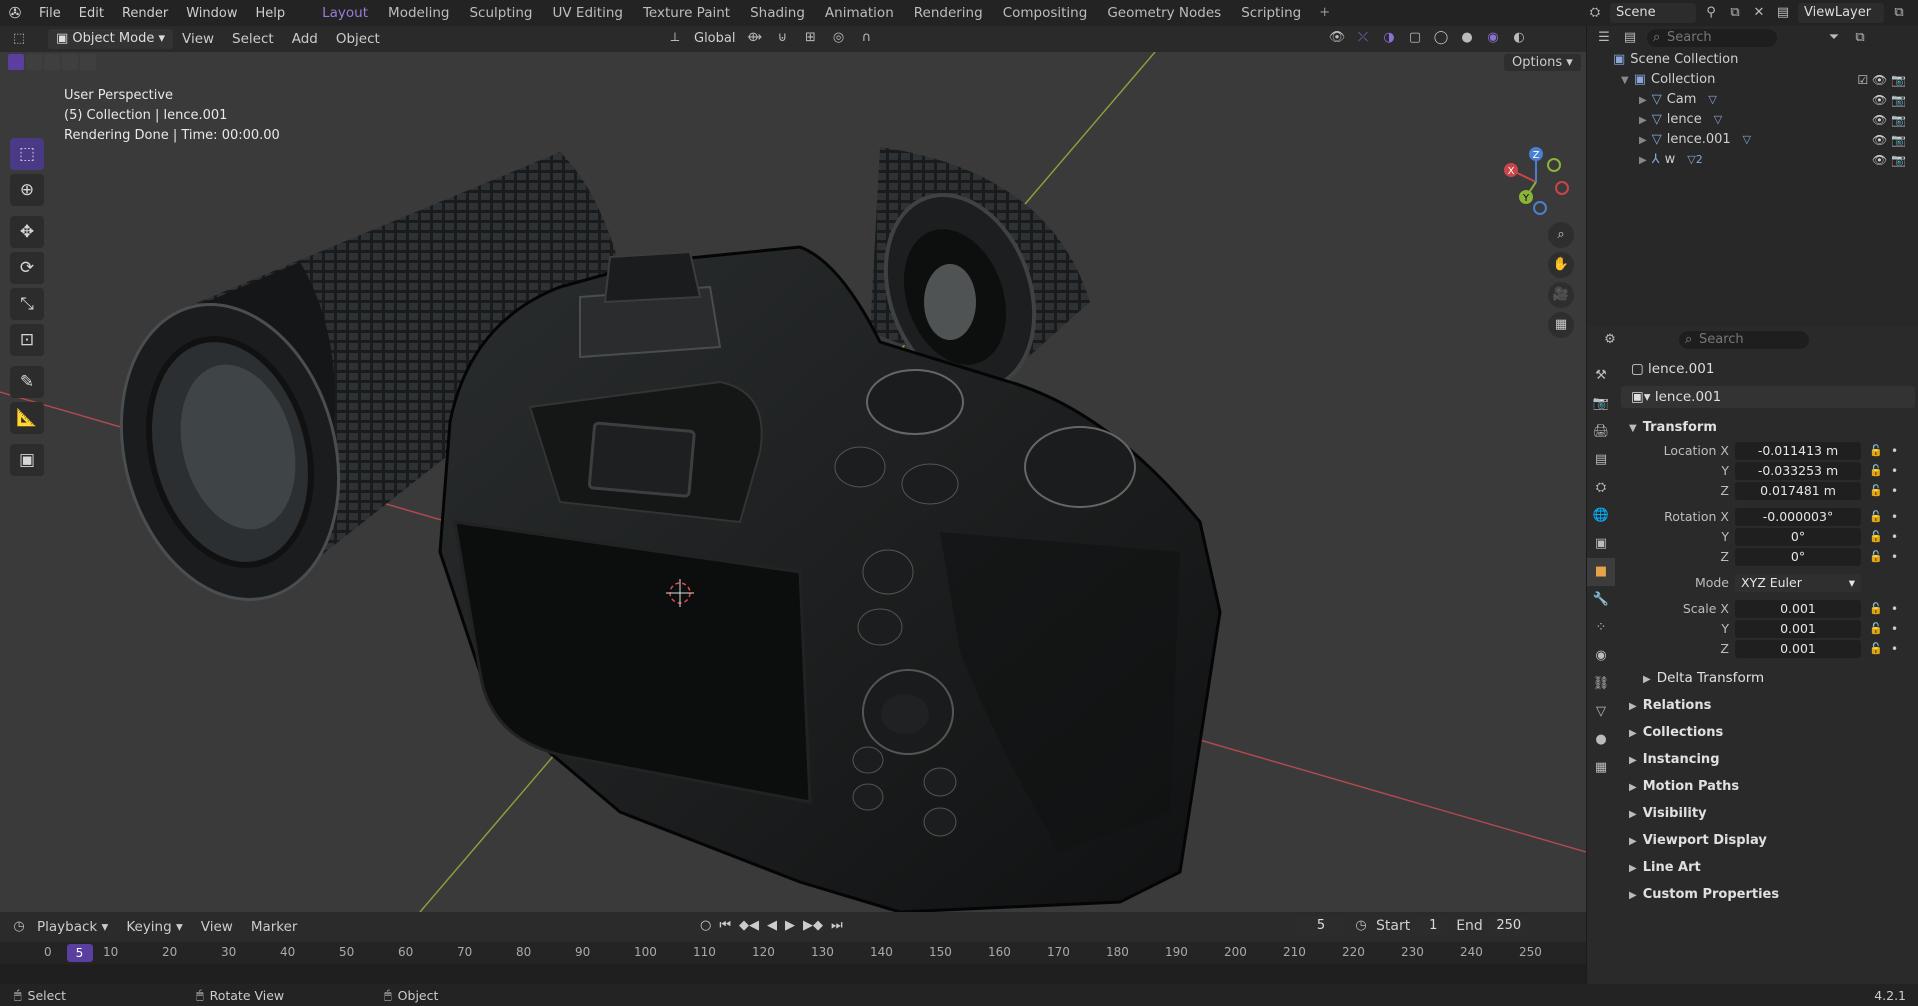 The height and width of the screenshot is (1006, 1918). I want to click on properties-search-input: Search, so click(1744, 340).